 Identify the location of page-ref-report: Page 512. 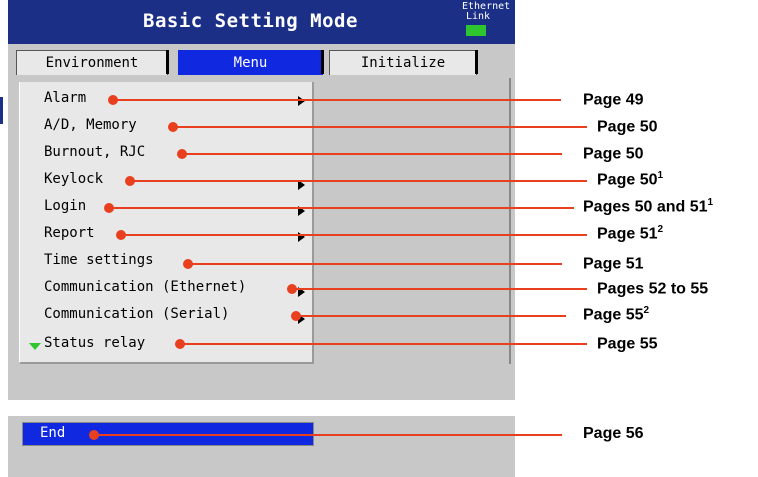
(630, 233).